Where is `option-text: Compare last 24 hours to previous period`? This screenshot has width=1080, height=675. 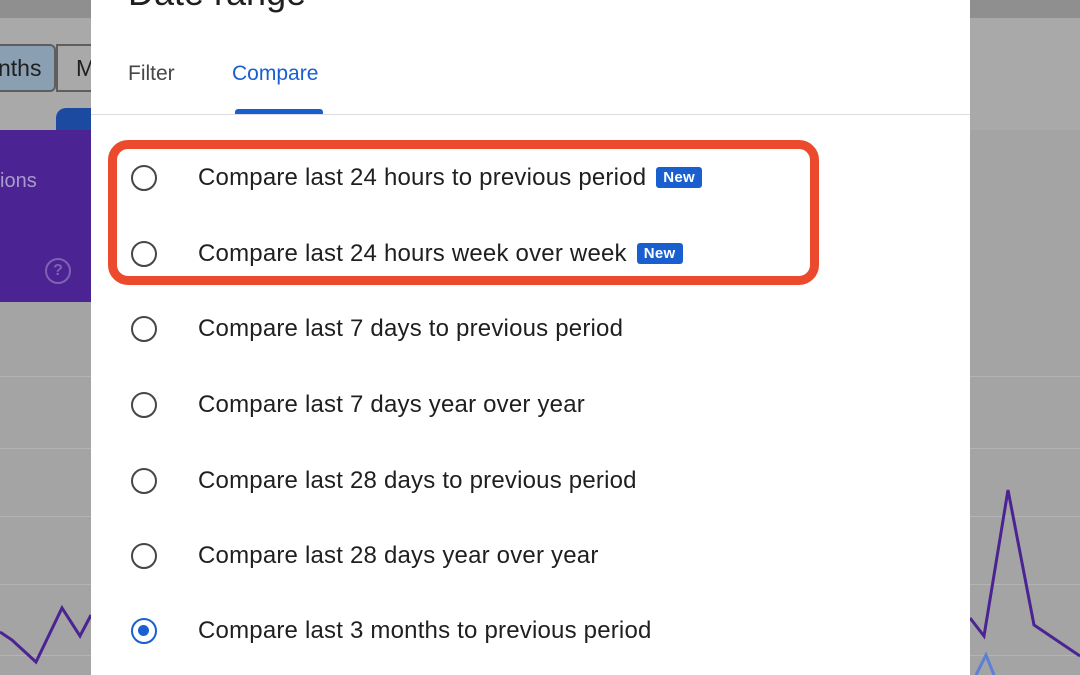
option-text: Compare last 24 hours to previous period is located at coordinates (422, 177).